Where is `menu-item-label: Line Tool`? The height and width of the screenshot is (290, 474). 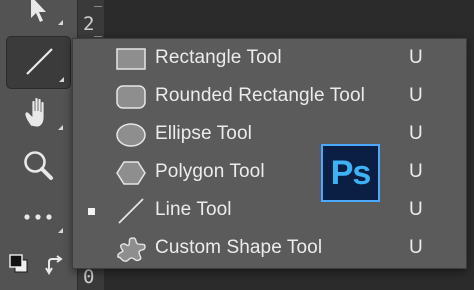
menu-item-label: Line Tool is located at coordinates (193, 209).